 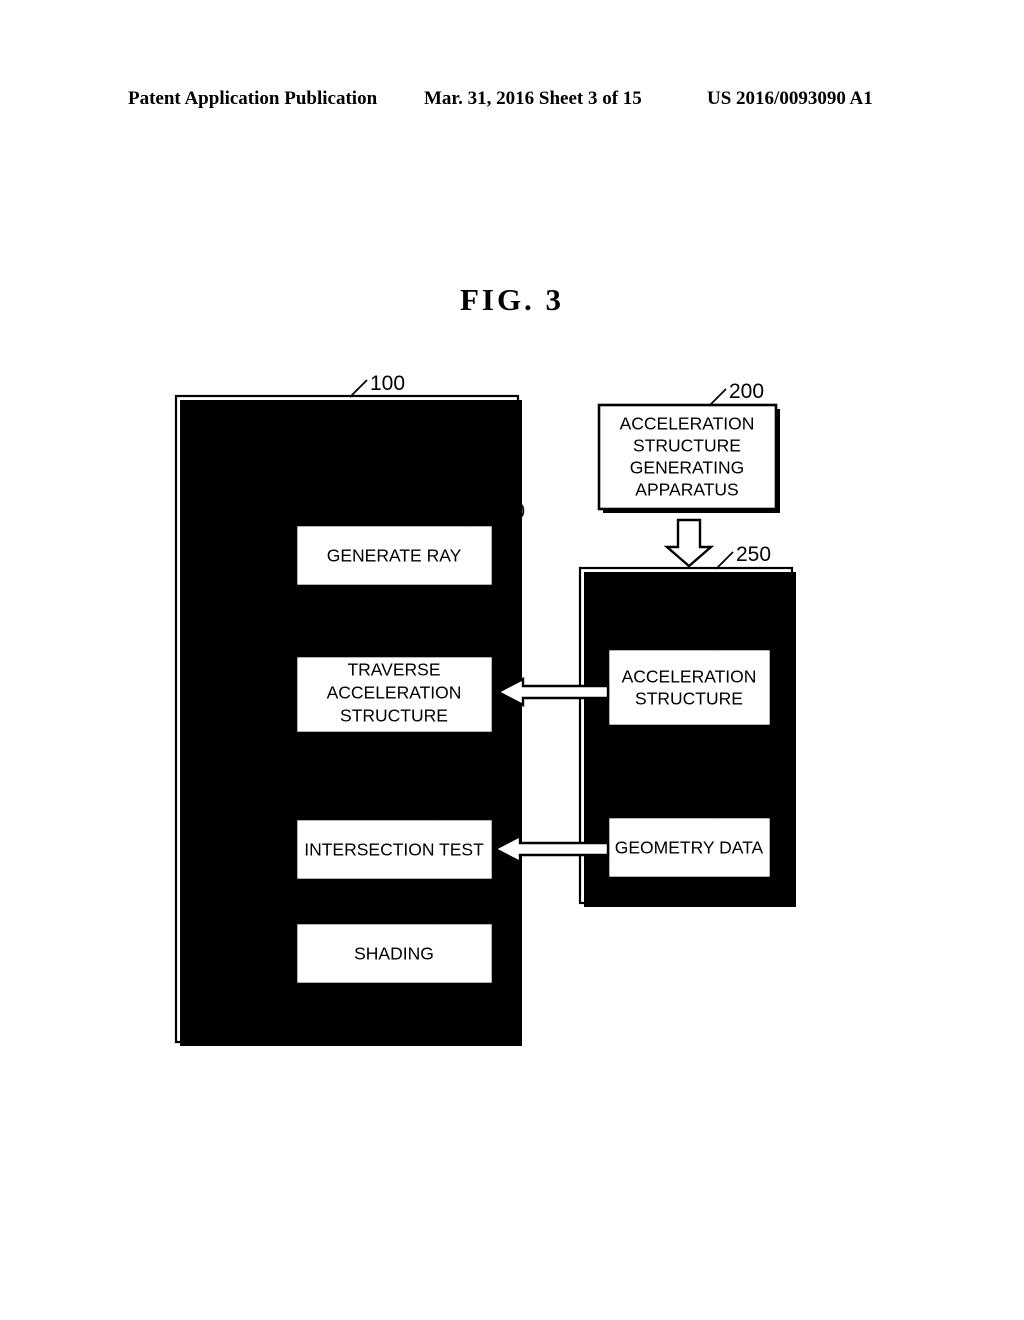 I want to click on acceleration-structure-label-line-1: ACCELERATION, so click(x=689, y=677).